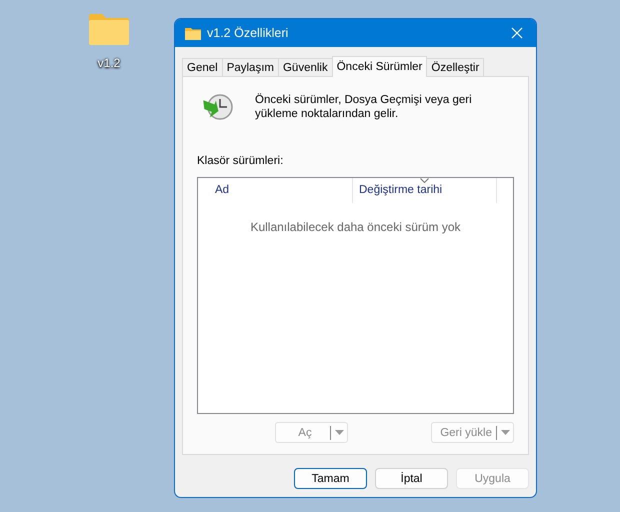  Describe the element at coordinates (364, 106) in the screenshot. I see `description-text: Önceki sürümler, Dosya Geçmişi veya geri yükleme noktalarından gelir.` at that location.